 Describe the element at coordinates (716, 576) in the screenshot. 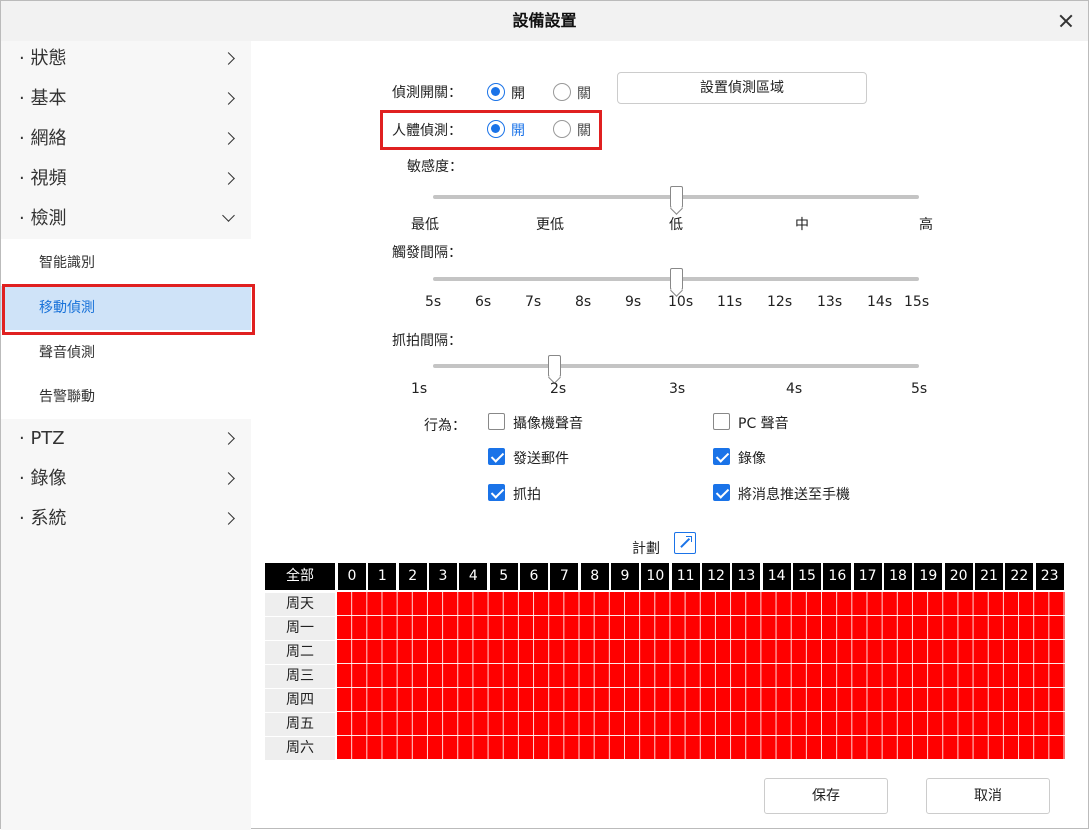

I see `hour-header-cell: 12` at that location.